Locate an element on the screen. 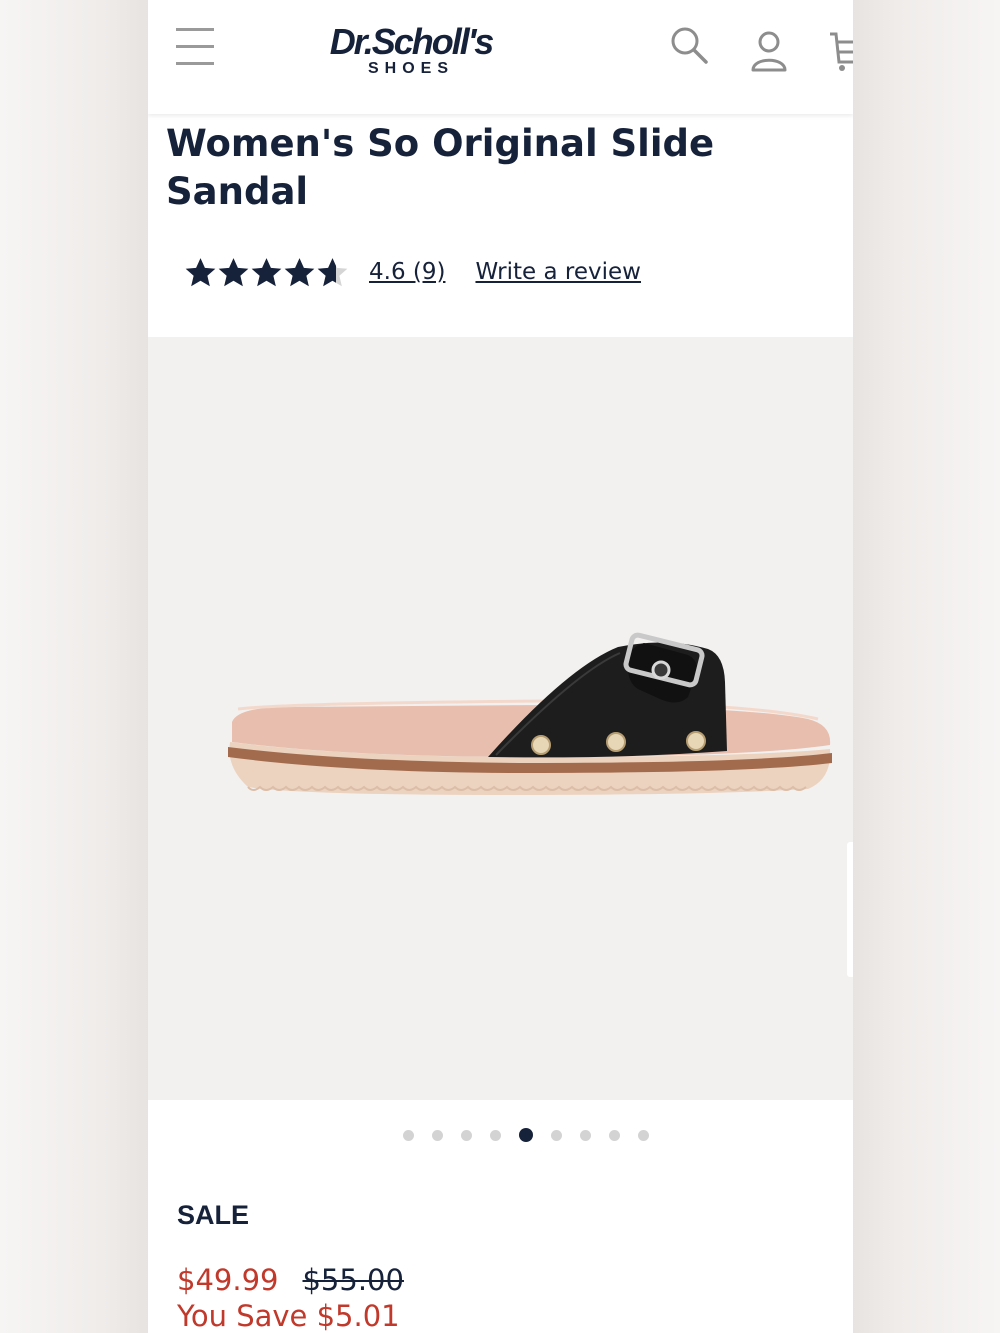  cart-icon is located at coordinates (840, 51).